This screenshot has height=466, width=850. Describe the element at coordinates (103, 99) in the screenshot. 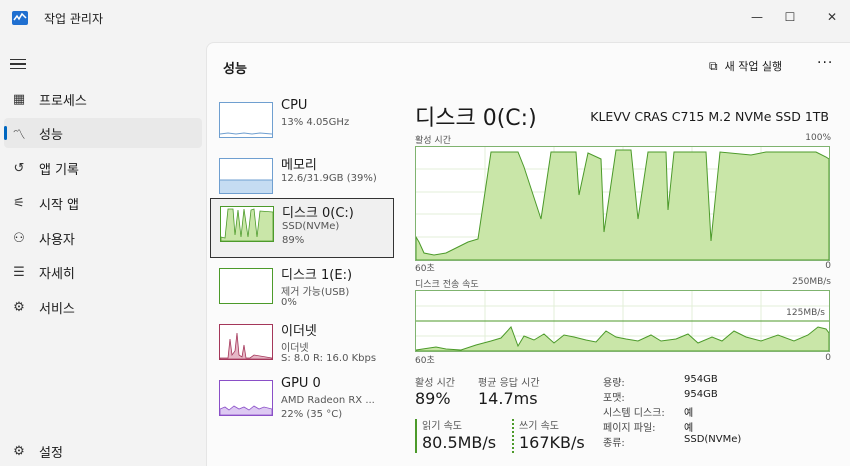

I see `sidebar-item-processes: ▦ 프로세스` at that location.